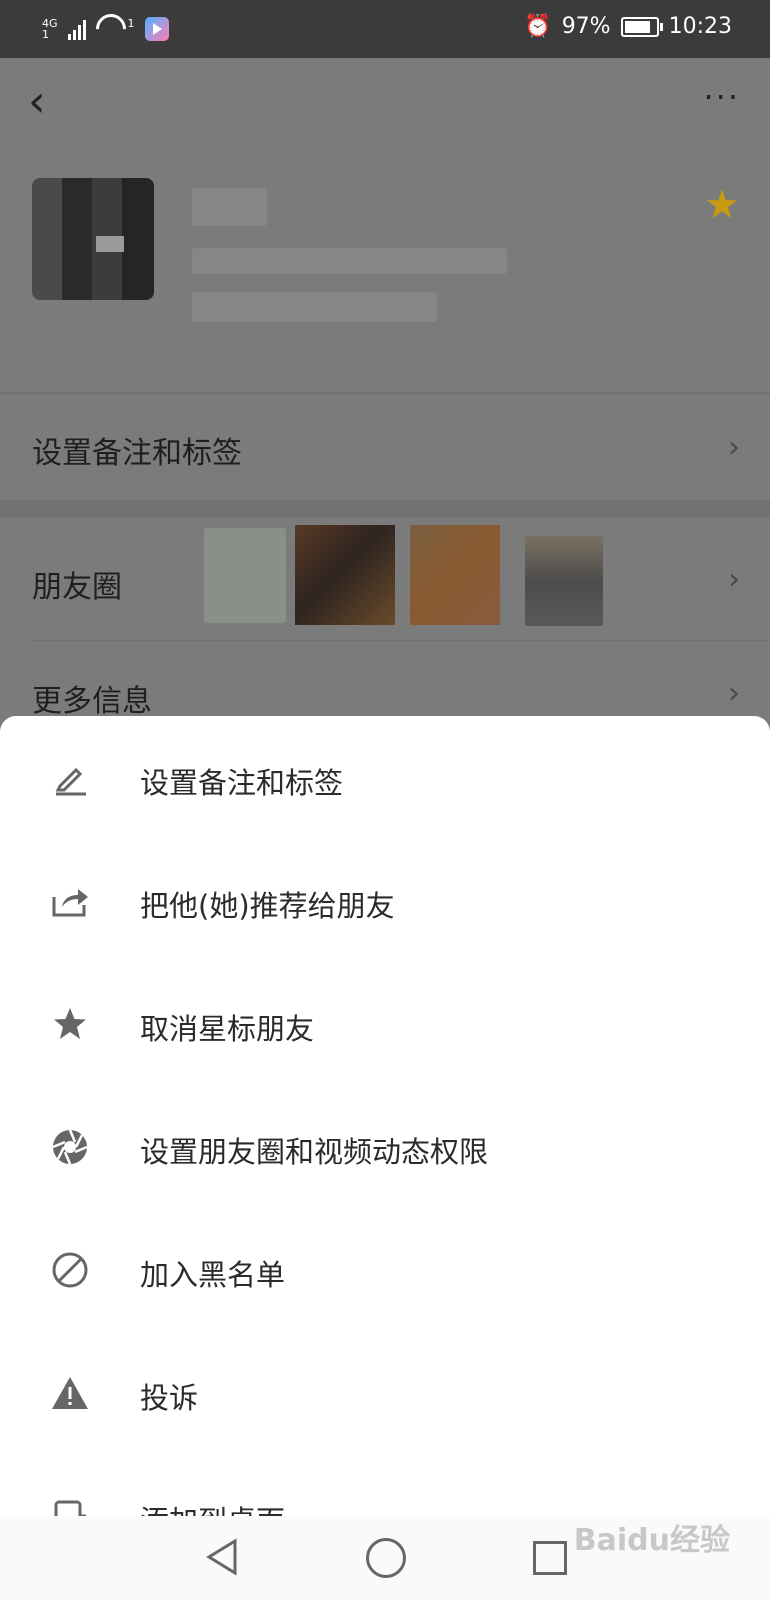  I want to click on hotspot-icon, so click(110, 29).